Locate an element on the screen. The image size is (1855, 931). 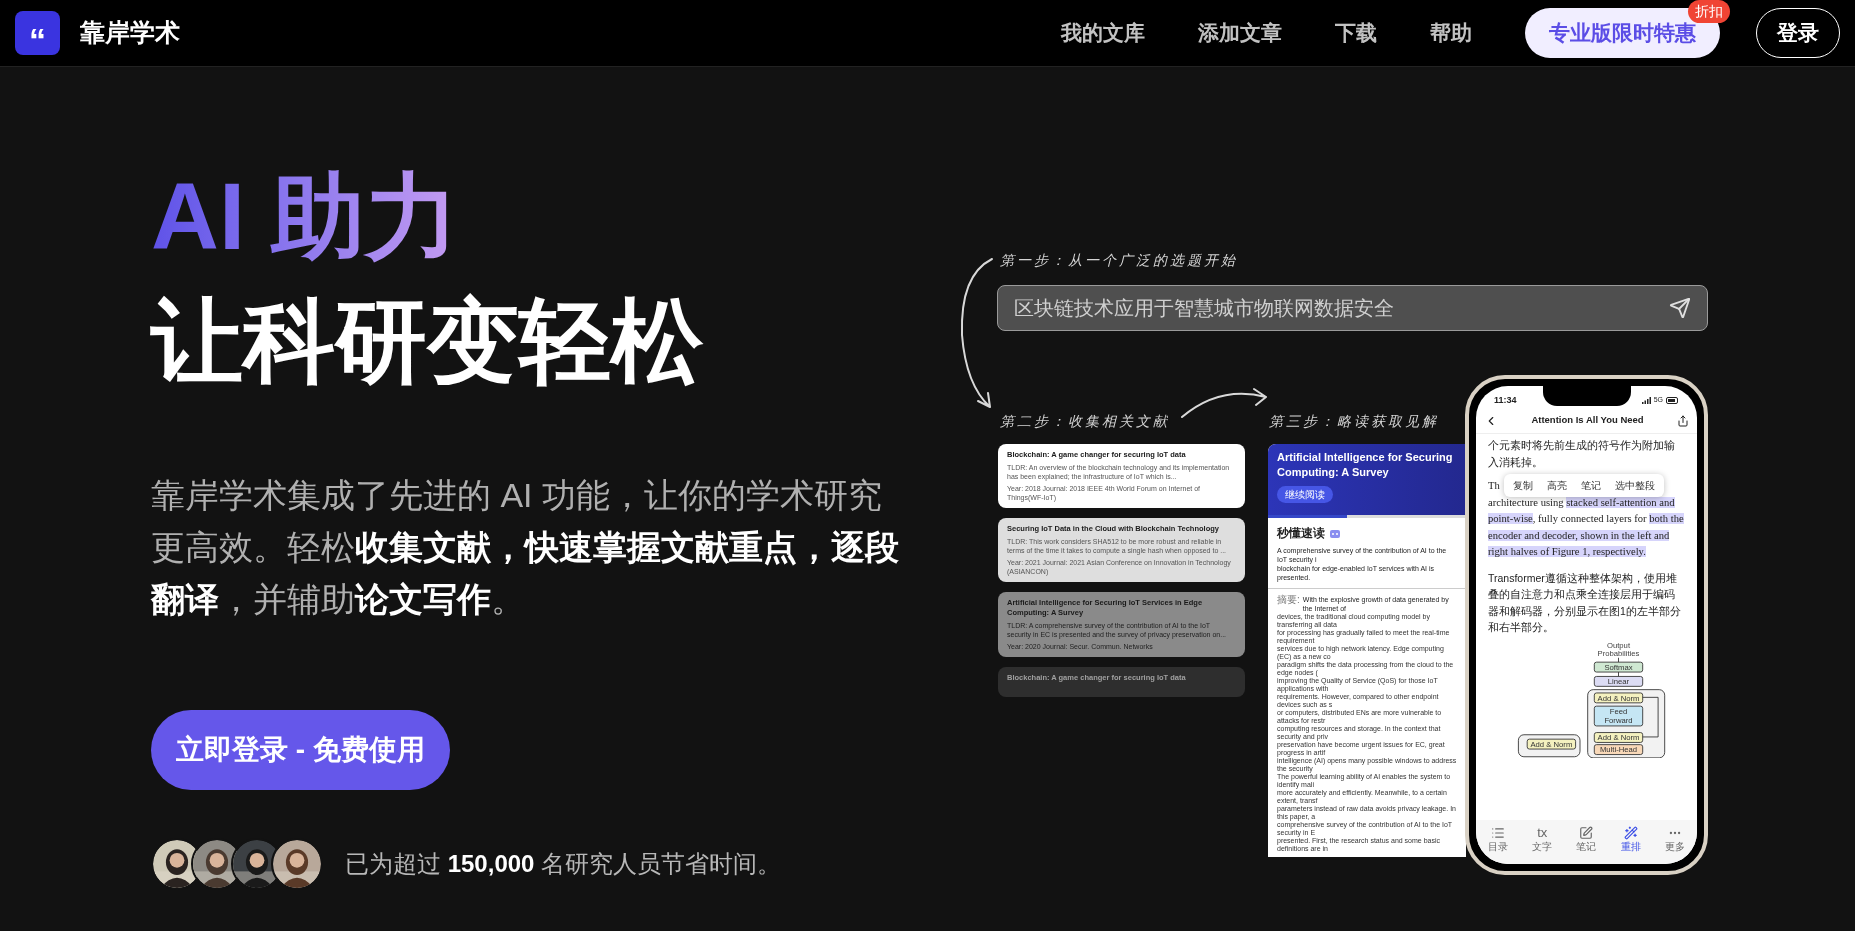
logo-icon: “ is located at coordinates (37, 33).